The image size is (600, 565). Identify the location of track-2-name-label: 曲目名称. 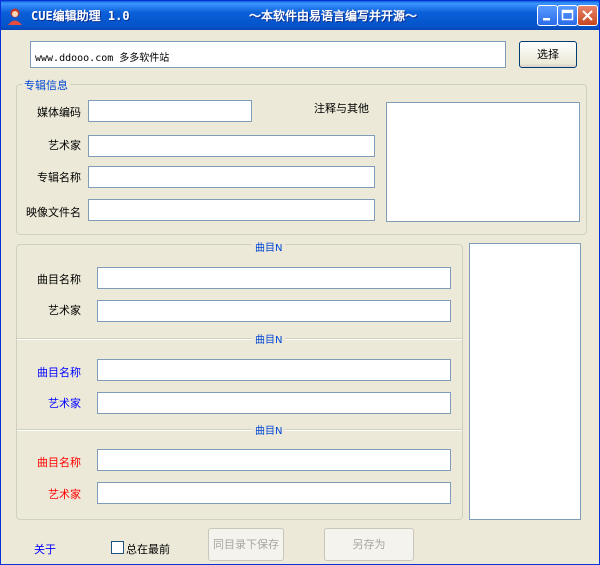
(59, 372).